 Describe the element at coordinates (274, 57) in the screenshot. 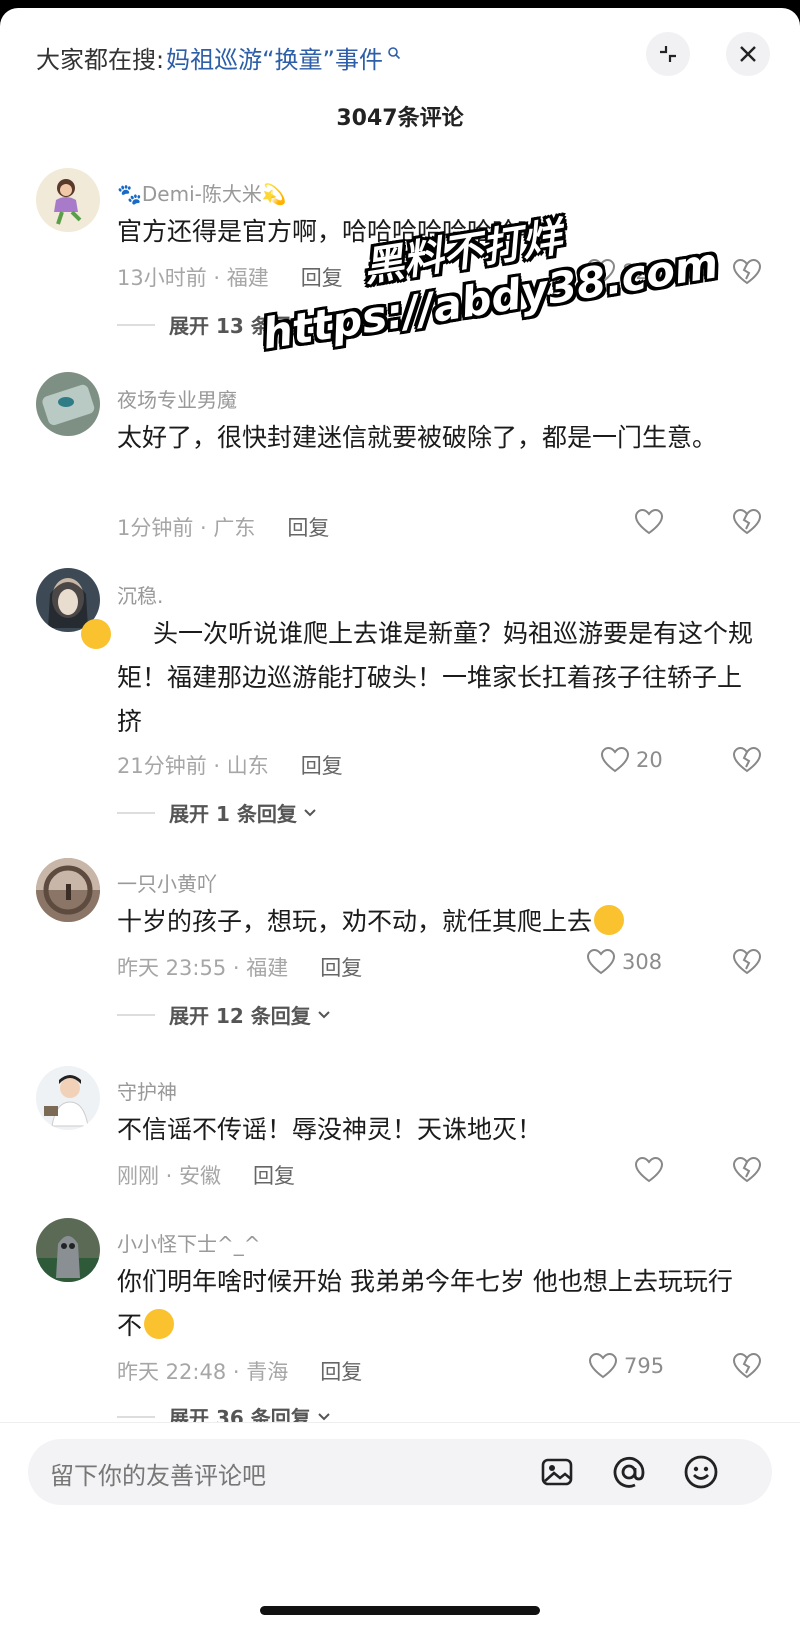

I see `trending-search-query: 妈祖巡游“换童”事件` at that location.